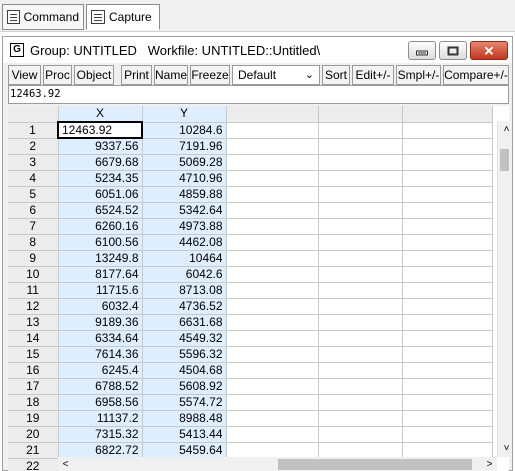 Image resolution: width=515 pixels, height=471 pixels. What do you see at coordinates (422, 50) in the screenshot?
I see `minimize-button` at bounding box center [422, 50].